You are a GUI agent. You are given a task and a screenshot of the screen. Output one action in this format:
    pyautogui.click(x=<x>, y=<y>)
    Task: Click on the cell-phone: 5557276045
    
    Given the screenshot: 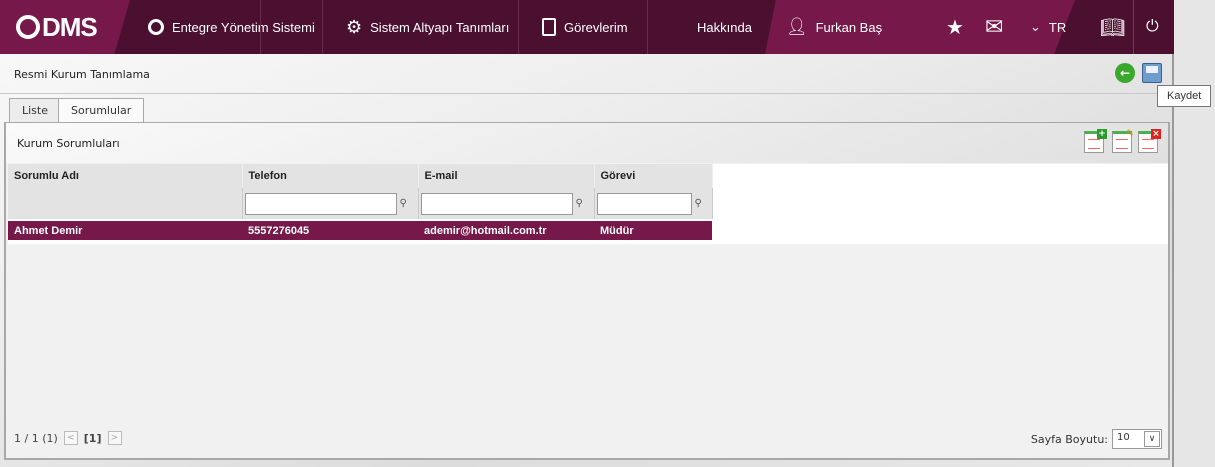 What is the action you would take?
    pyautogui.click(x=330, y=229)
    